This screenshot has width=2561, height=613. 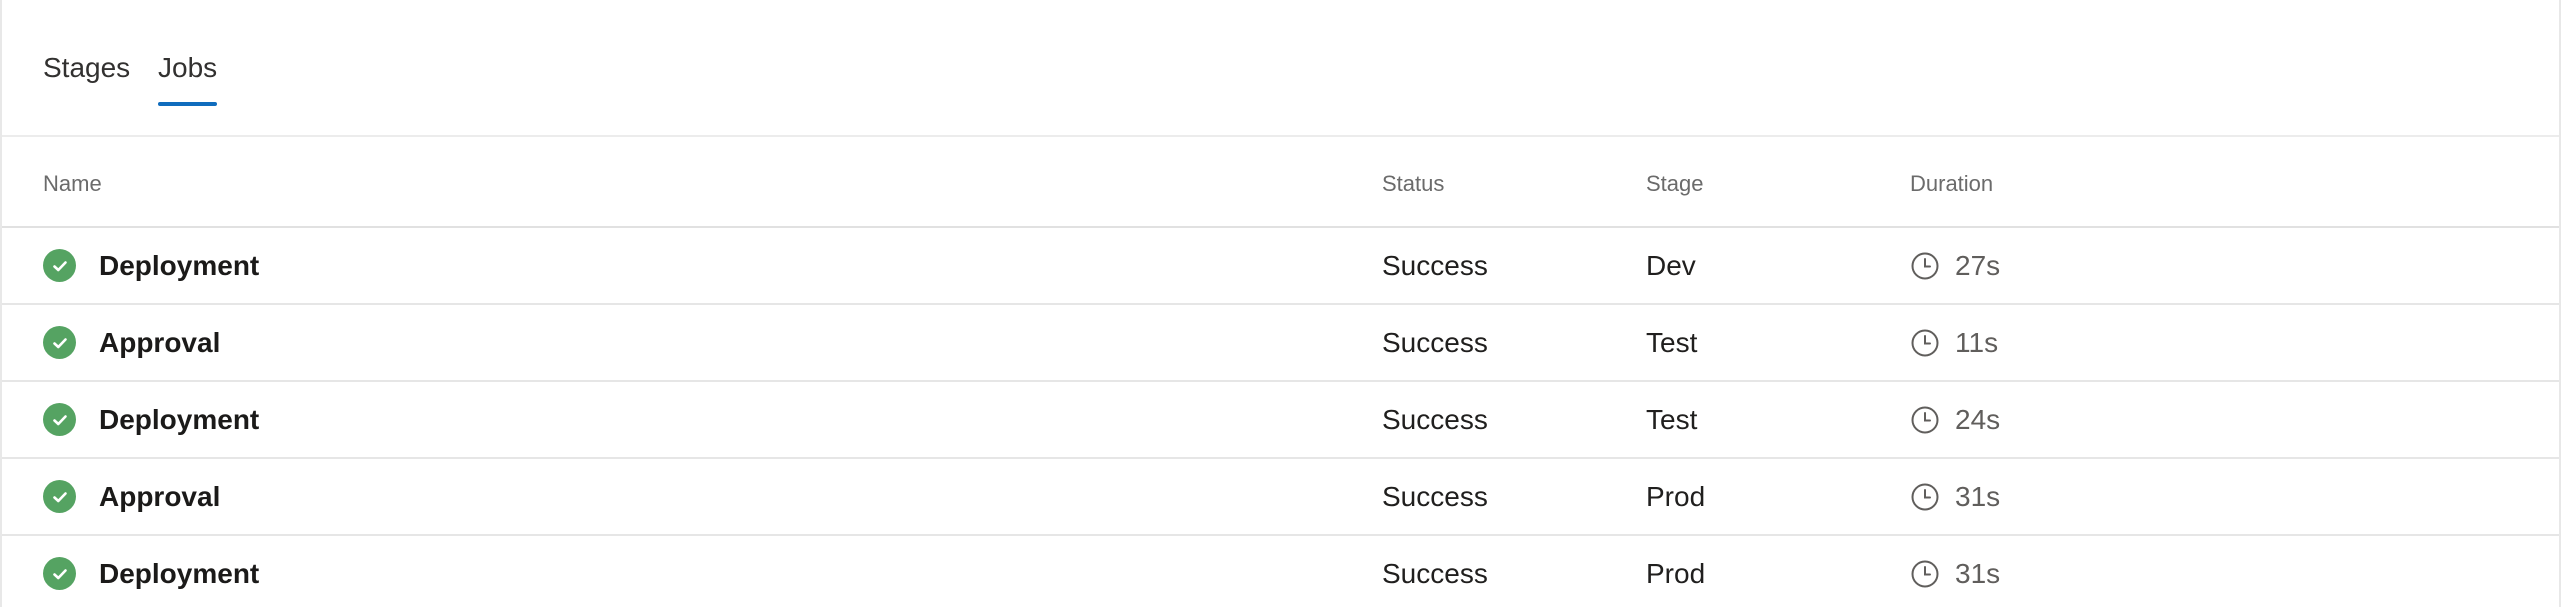 I want to click on duration-value: 24s, so click(x=1978, y=419).